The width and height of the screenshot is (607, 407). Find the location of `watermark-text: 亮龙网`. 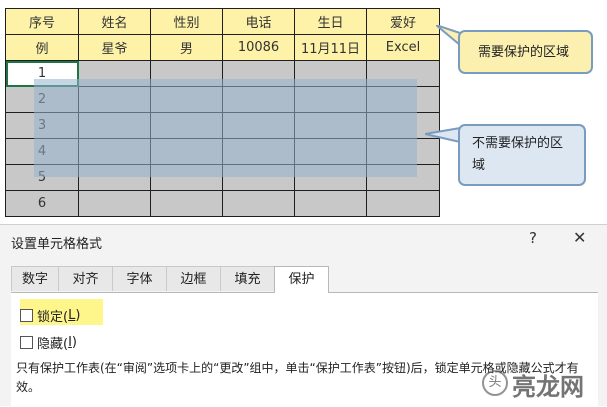

watermark-text: 亮龙网 is located at coordinates (548, 387).